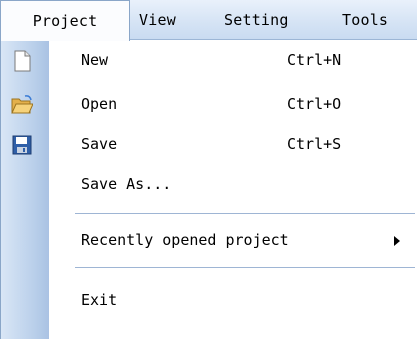  What do you see at coordinates (95, 60) in the screenshot?
I see `menu-item-new-label: New` at bounding box center [95, 60].